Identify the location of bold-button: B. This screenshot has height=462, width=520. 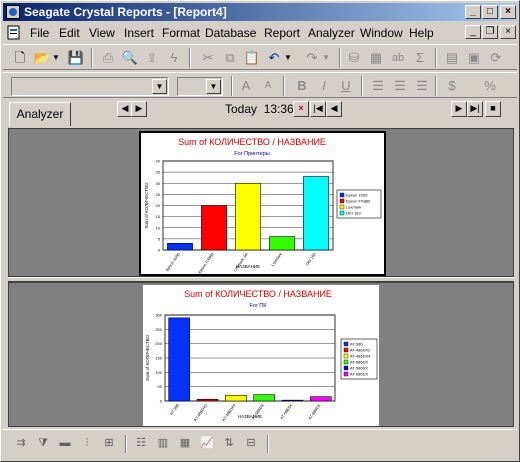
(302, 86).